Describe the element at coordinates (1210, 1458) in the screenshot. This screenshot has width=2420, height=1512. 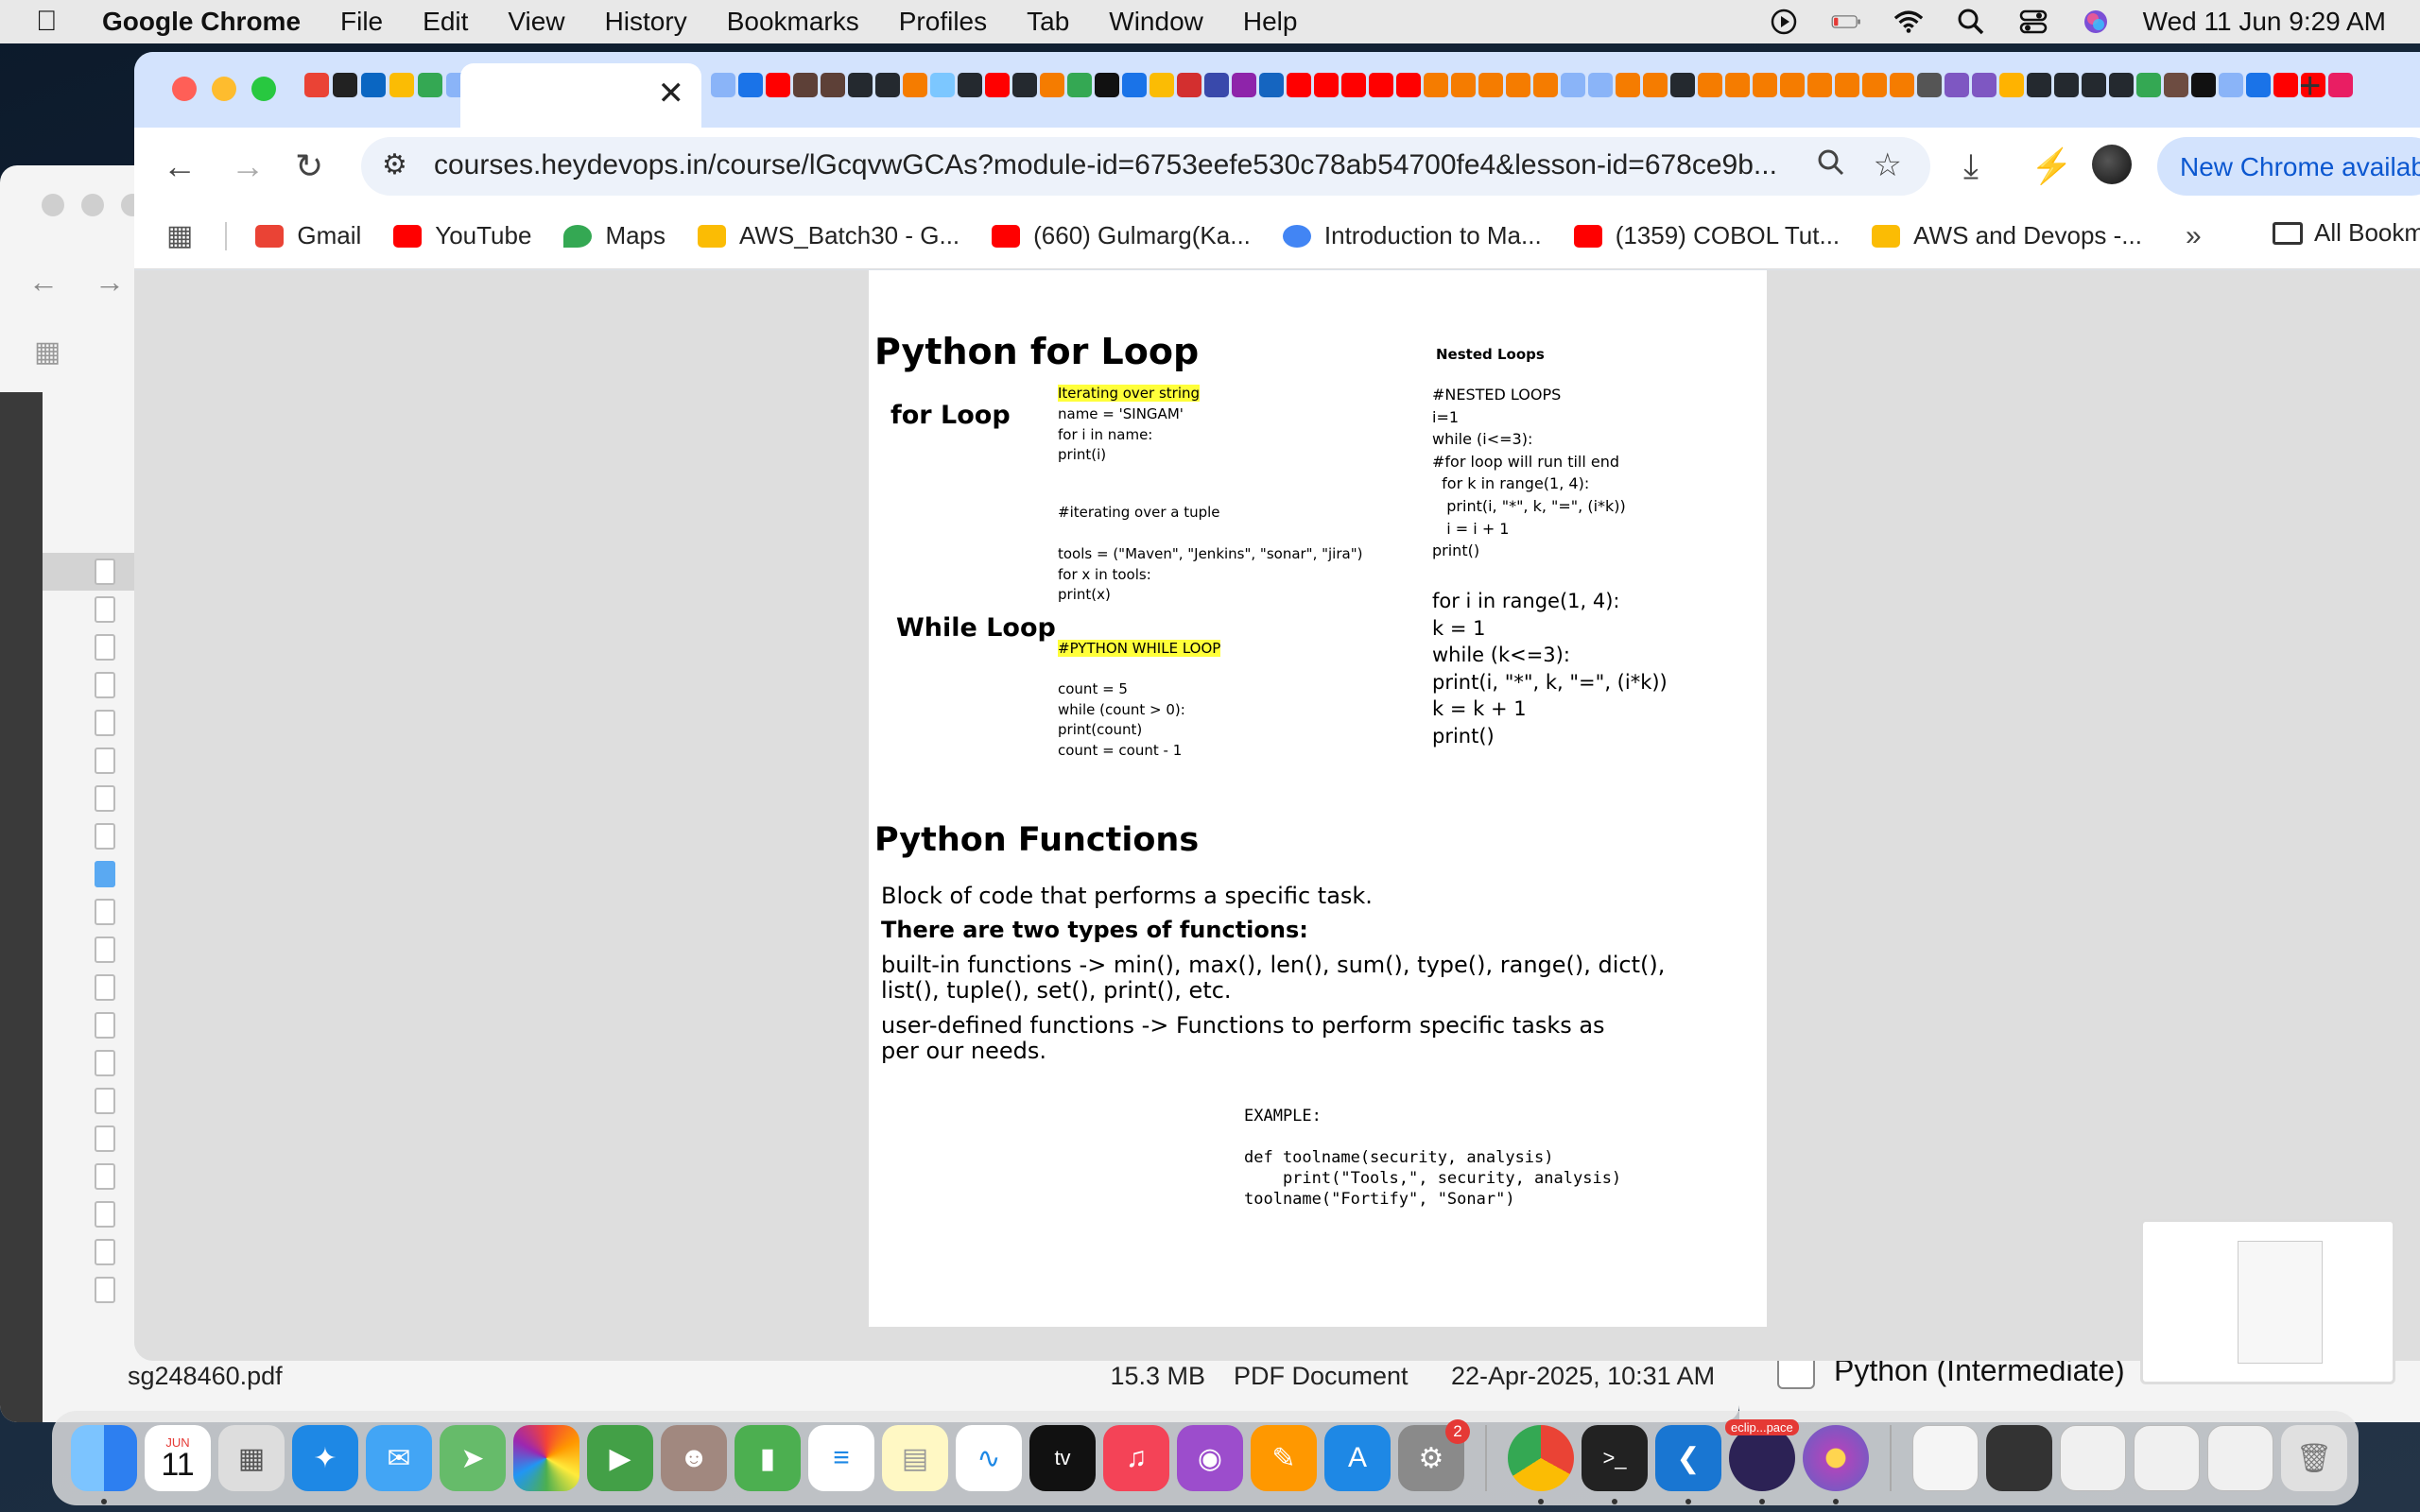
I see `podcasts-icon: ◉` at that location.